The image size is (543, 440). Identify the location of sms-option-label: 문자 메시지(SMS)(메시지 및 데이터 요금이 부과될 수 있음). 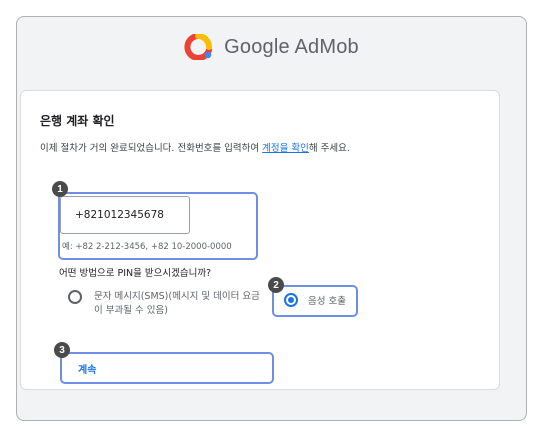
(177, 303).